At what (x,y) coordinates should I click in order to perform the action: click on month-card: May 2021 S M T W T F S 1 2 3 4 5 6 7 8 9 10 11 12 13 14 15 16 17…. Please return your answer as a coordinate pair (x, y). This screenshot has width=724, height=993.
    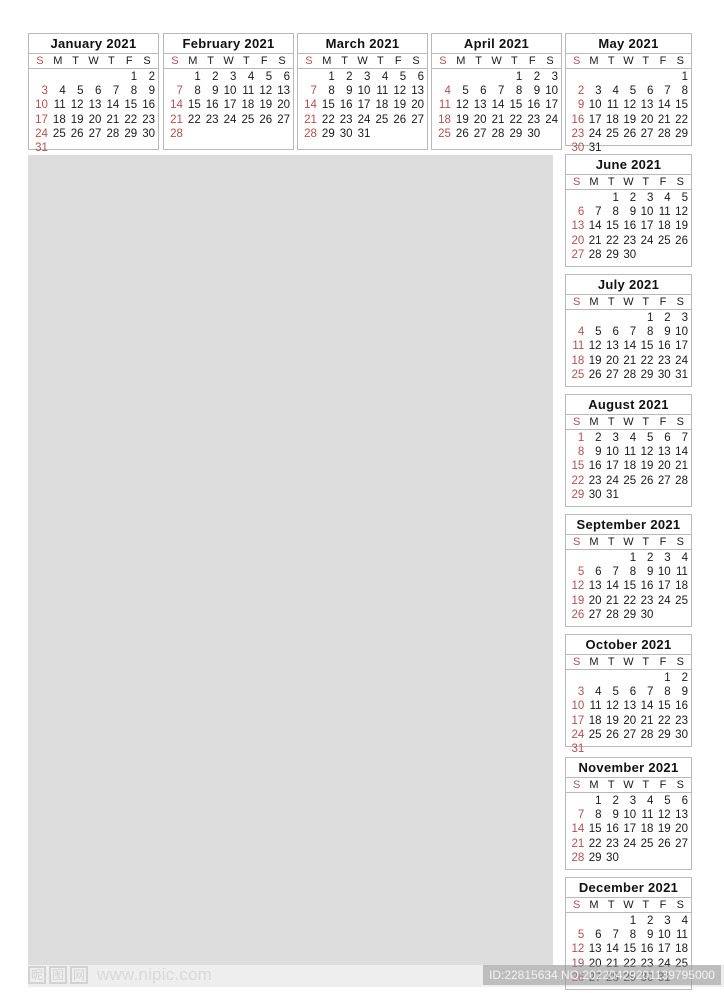
    Looking at the image, I should click on (628, 93).